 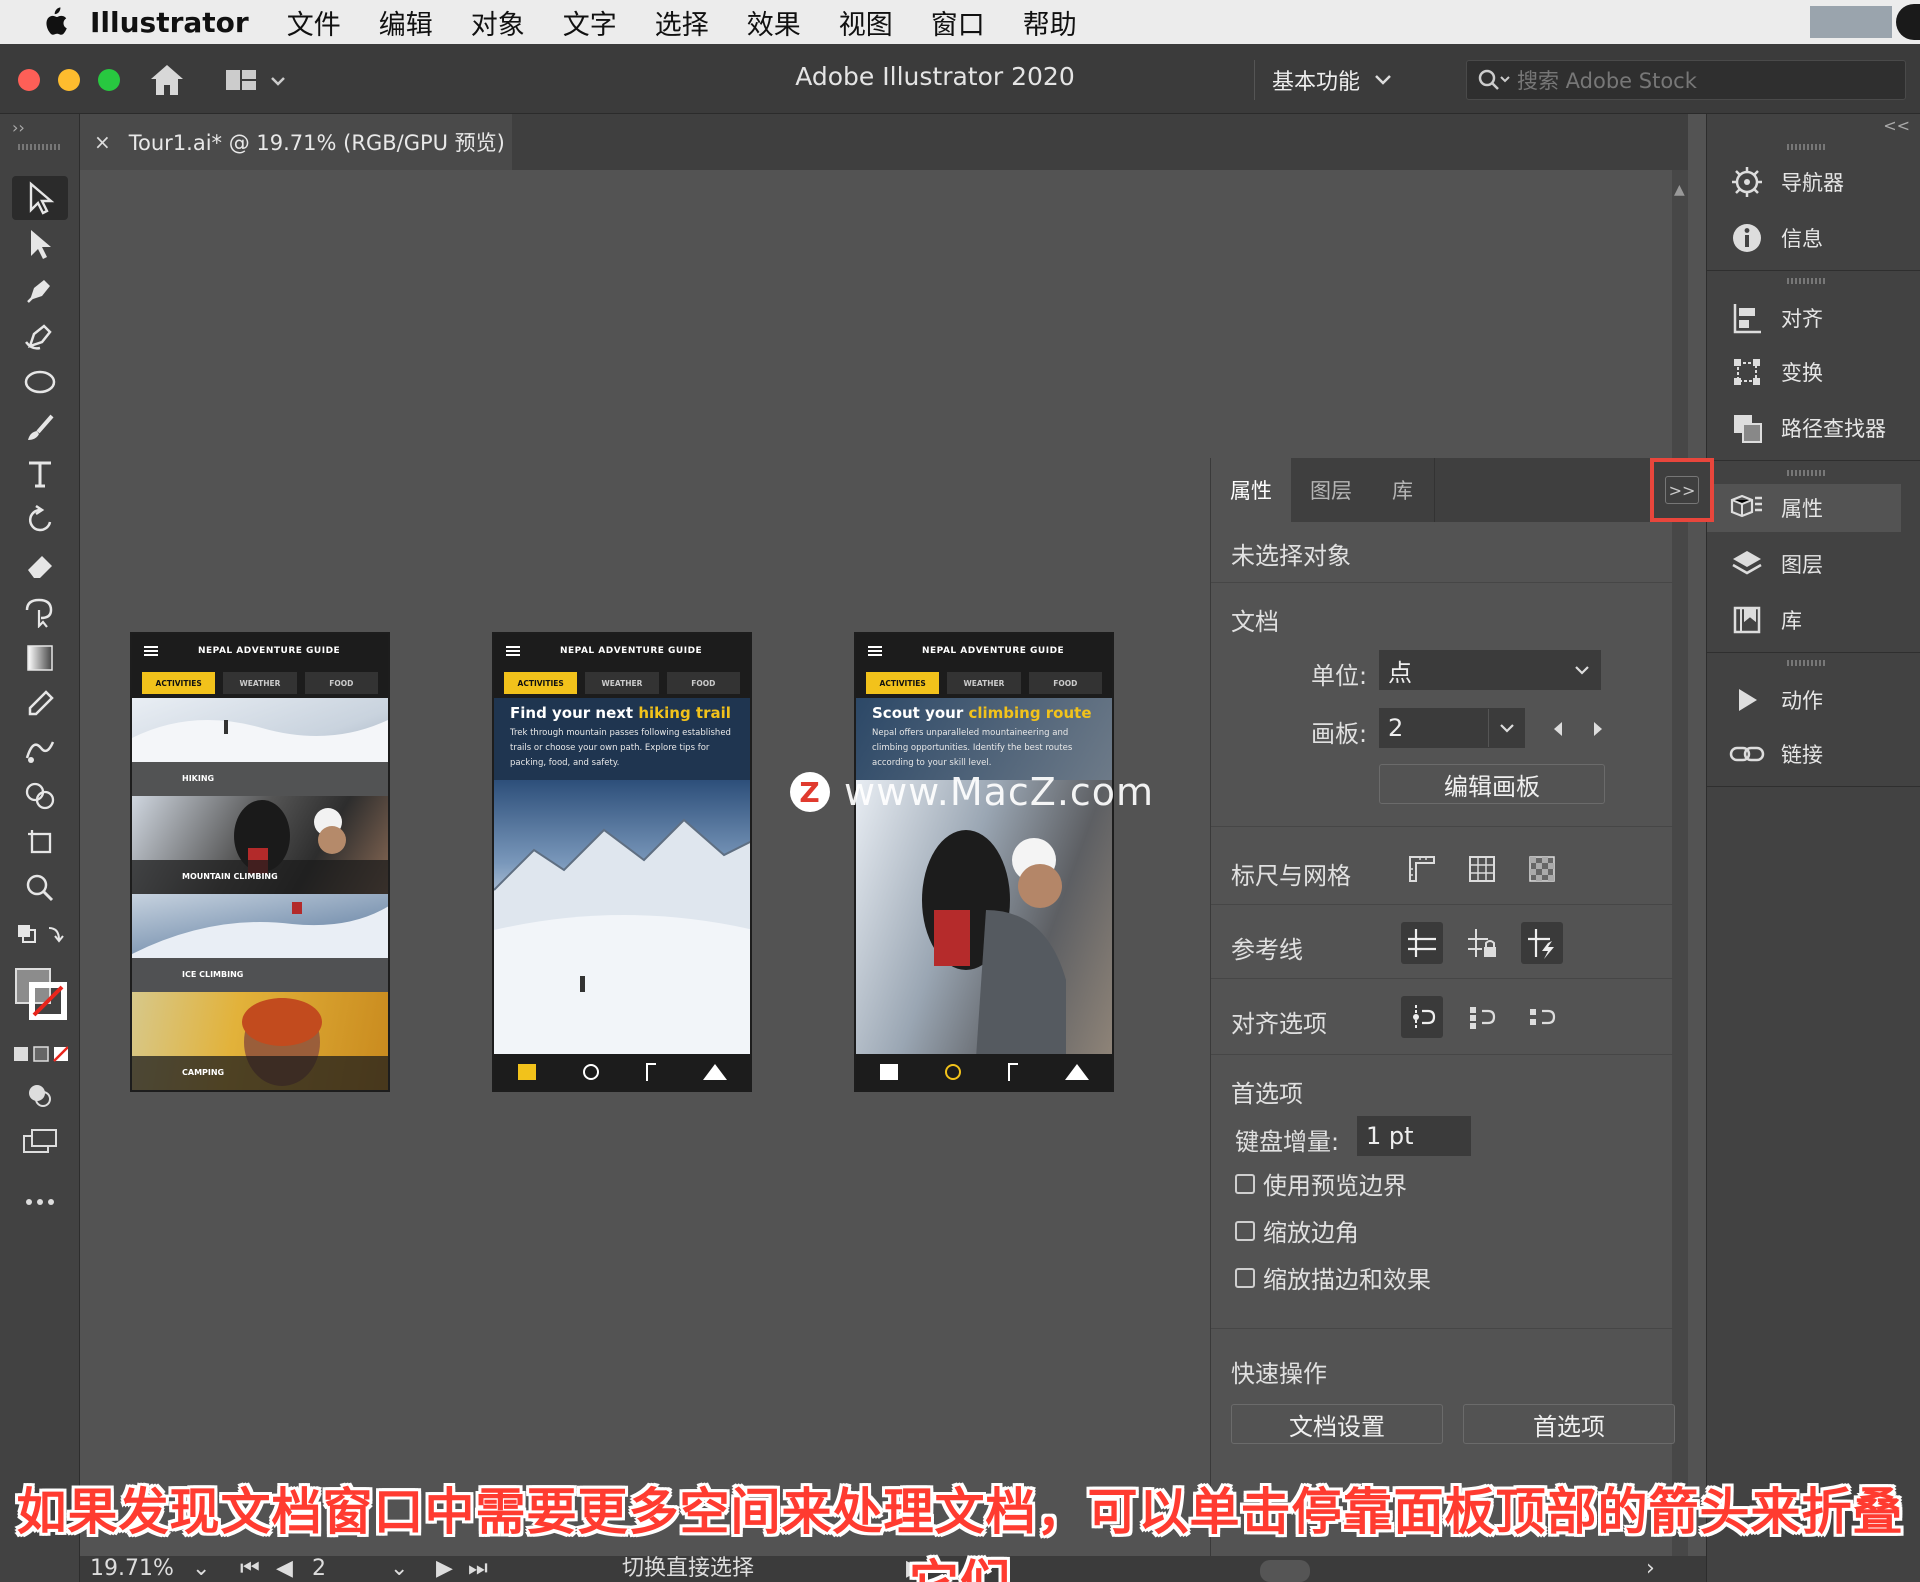 What do you see at coordinates (1337, 1424) in the screenshot?
I see `document-setup-button: 文档设置` at bounding box center [1337, 1424].